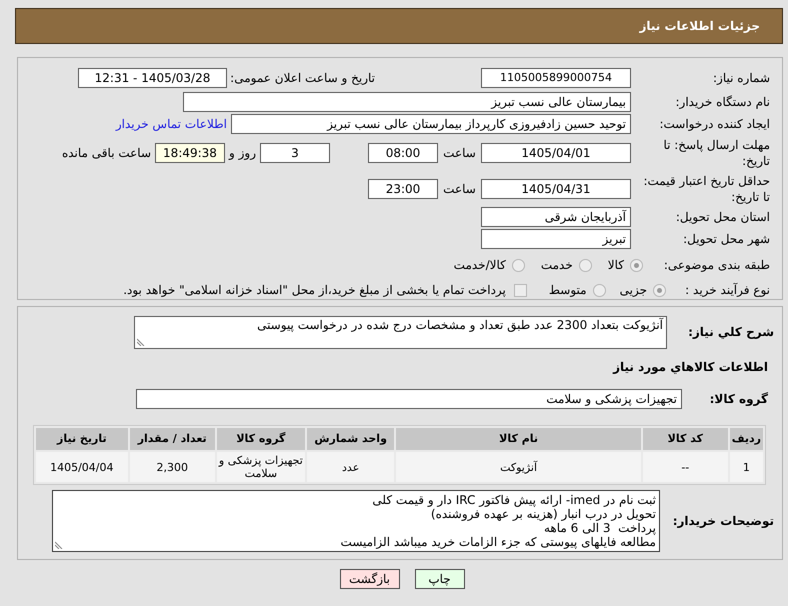  I want to click on field-label: تاریخ و ساعت اعلان عمومی:, so click(302, 78).